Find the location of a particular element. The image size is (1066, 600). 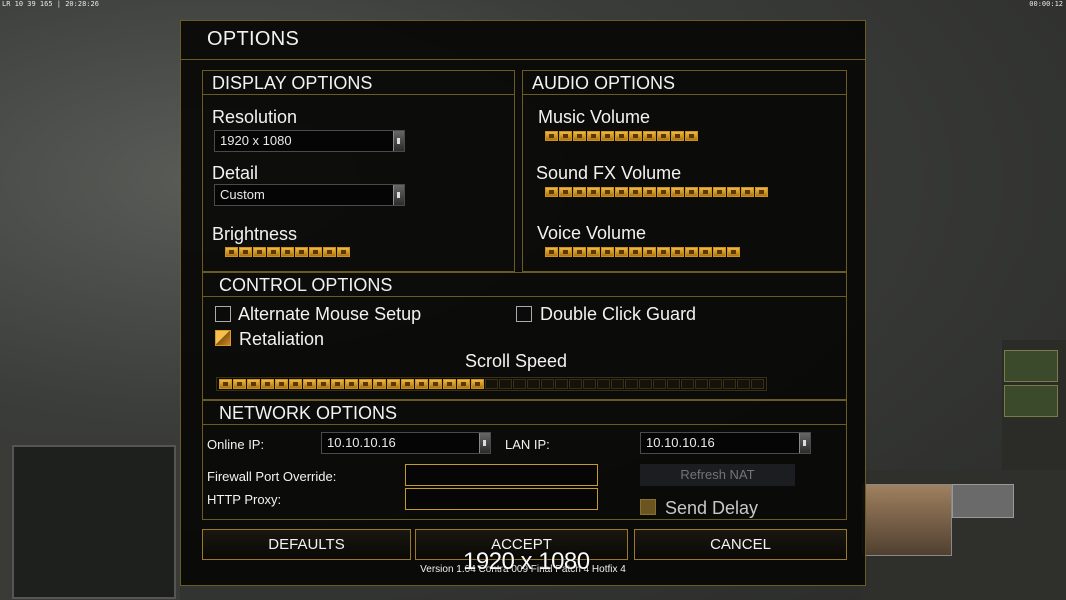

detail-dropdown: Custom is located at coordinates (309, 195).